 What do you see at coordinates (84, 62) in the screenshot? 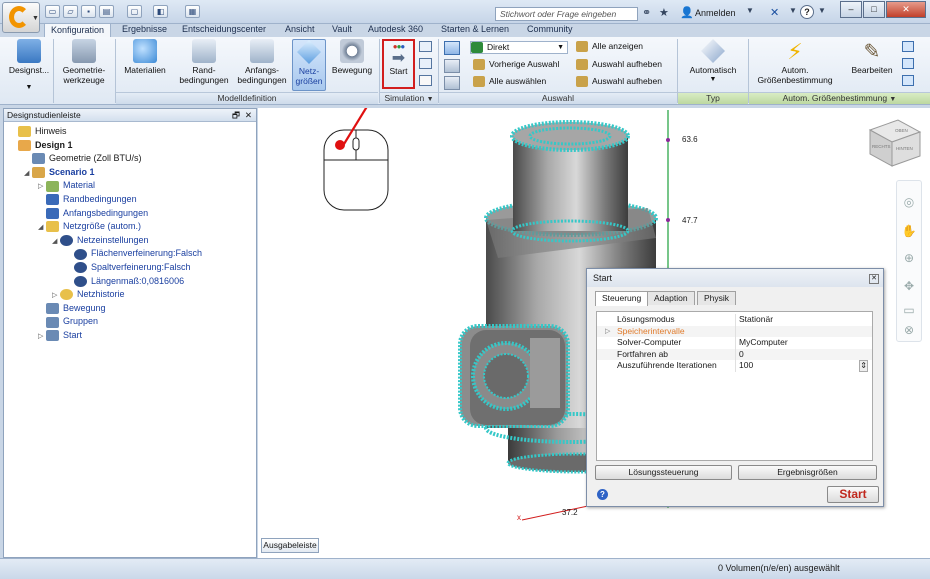
I see `geometry-tools-button: Geometrie- werkzeuge` at bounding box center [84, 62].